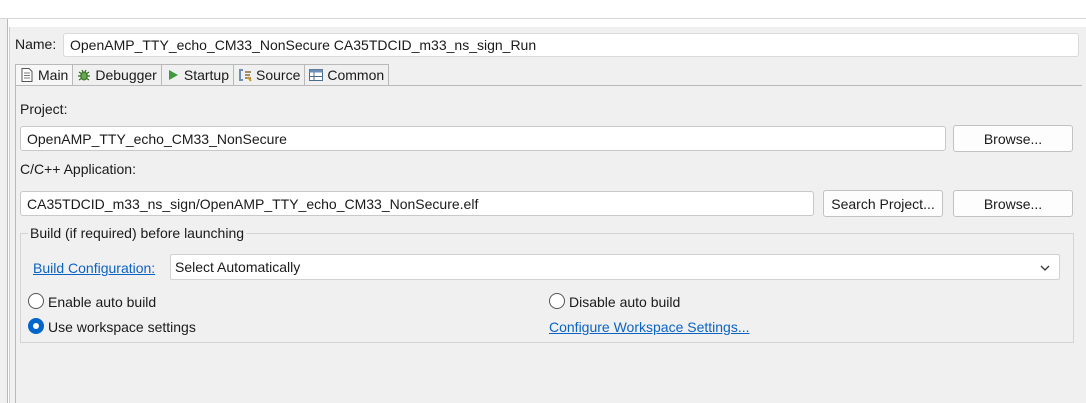 This screenshot has width=1086, height=403. What do you see at coordinates (137, 233) in the screenshot?
I see `build-group-title: Build (if required) before launching` at bounding box center [137, 233].